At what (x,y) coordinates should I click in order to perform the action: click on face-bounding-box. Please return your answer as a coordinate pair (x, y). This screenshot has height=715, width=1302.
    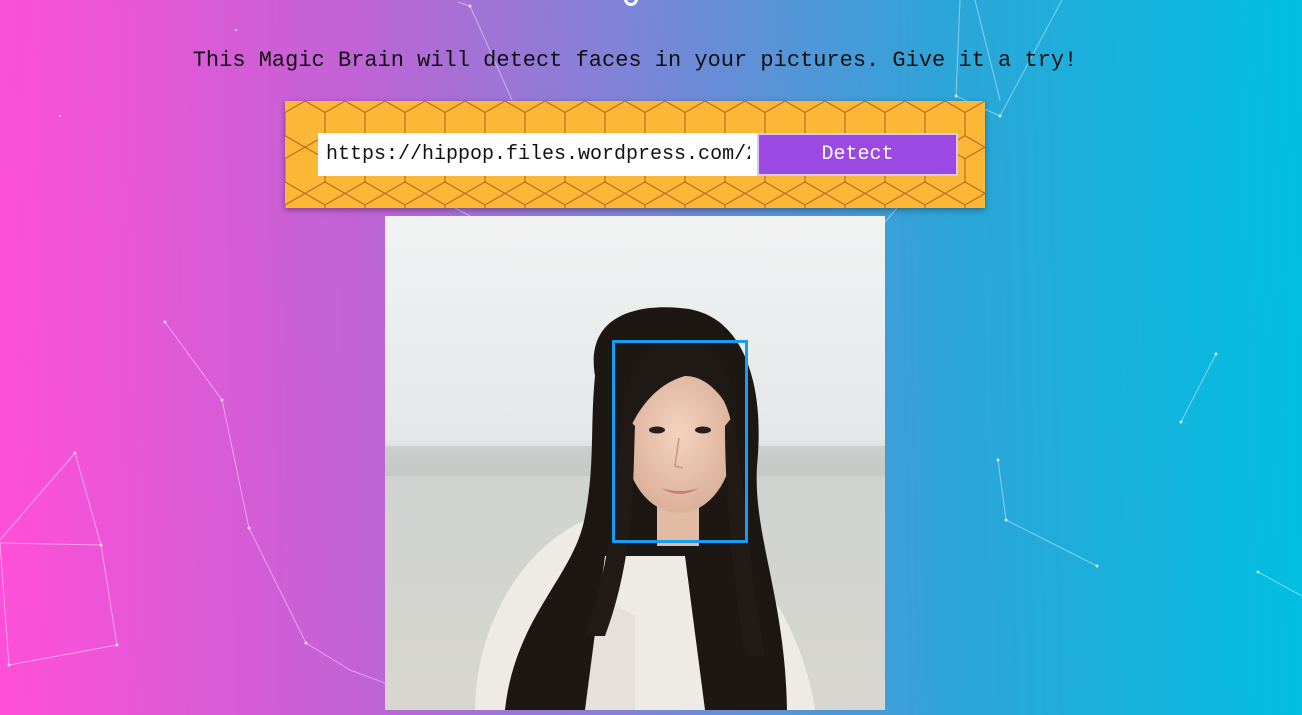
    Looking at the image, I should click on (680, 441).